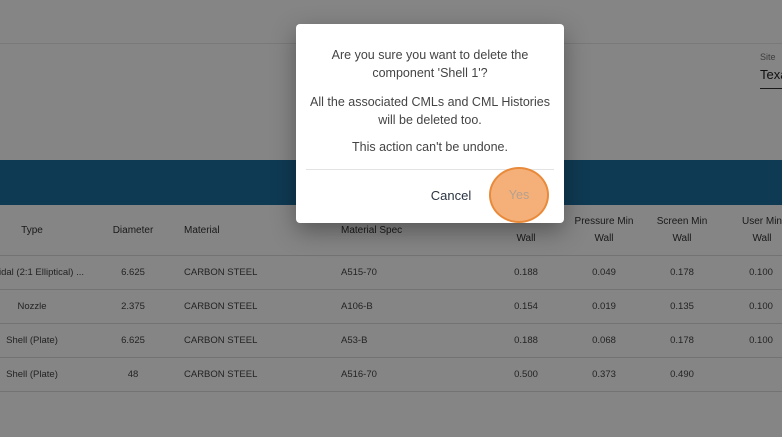 The image size is (782, 437). I want to click on yes-button-label: Yes, so click(519, 195).